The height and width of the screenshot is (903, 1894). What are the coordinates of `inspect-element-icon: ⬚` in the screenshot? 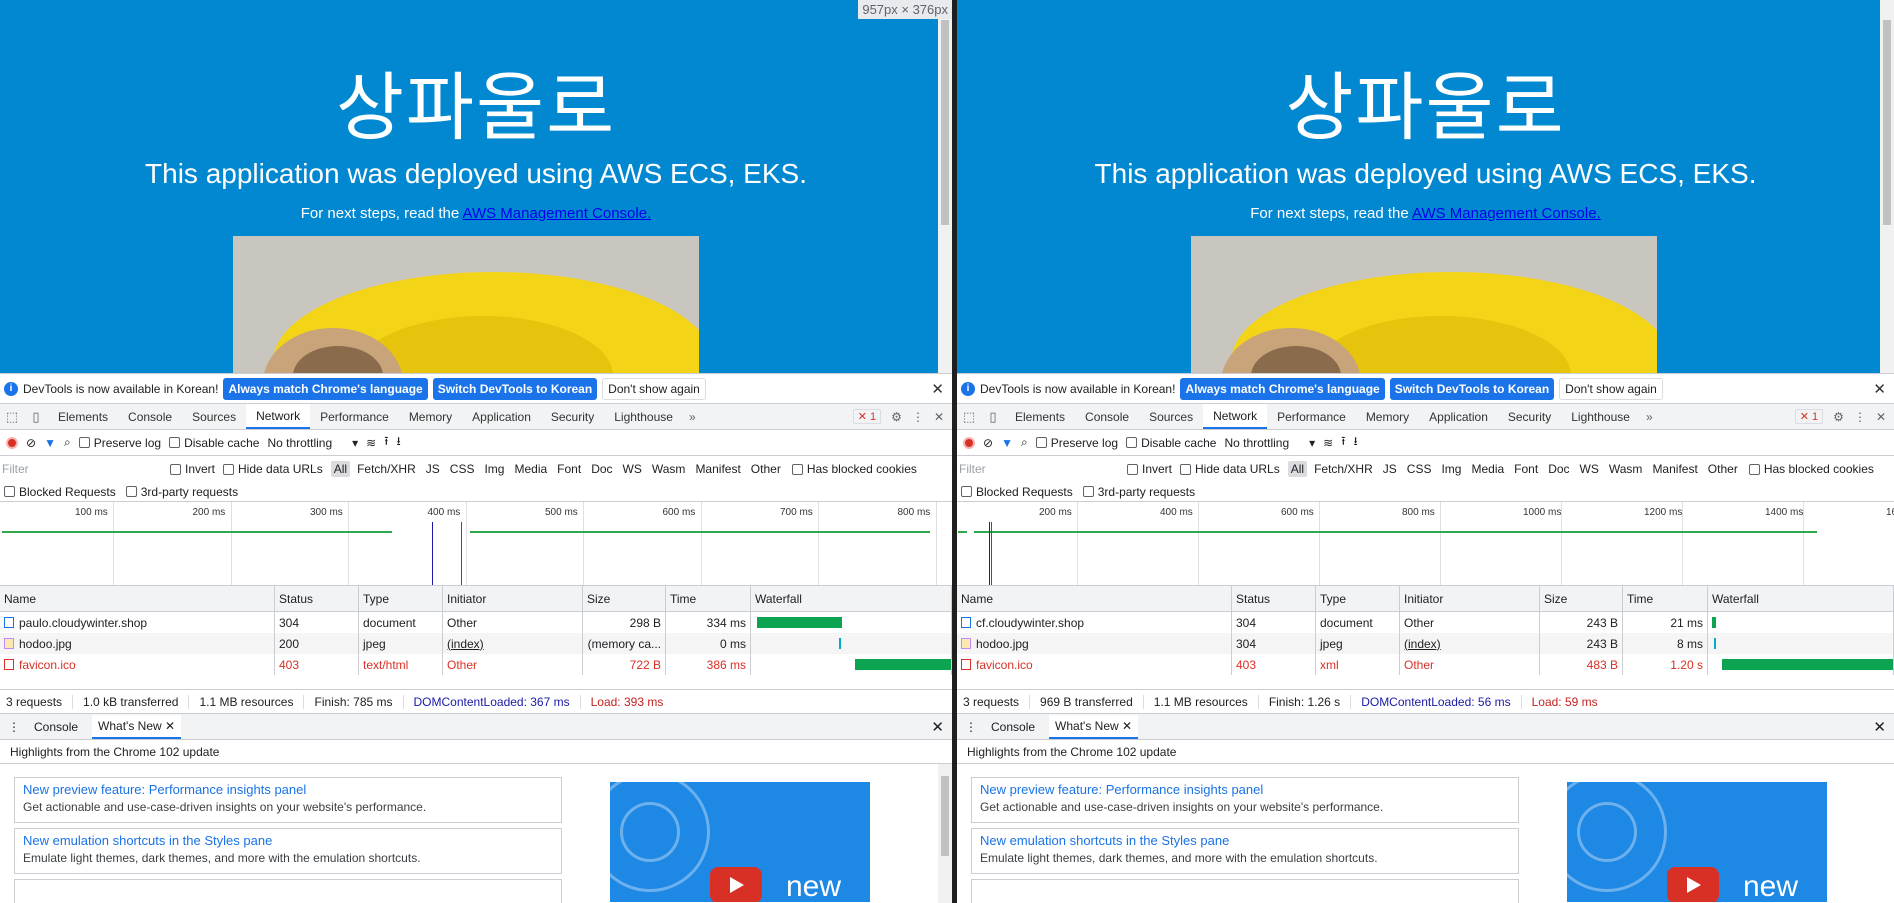 It's located at (969, 416).